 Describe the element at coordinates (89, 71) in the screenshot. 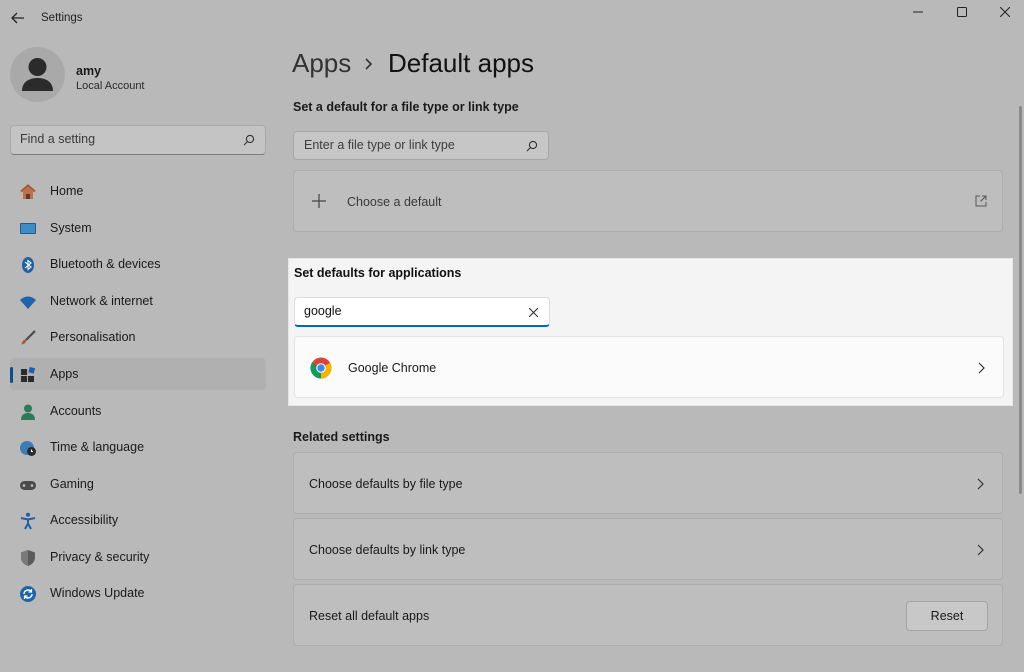

I see `user-name: amy` at that location.